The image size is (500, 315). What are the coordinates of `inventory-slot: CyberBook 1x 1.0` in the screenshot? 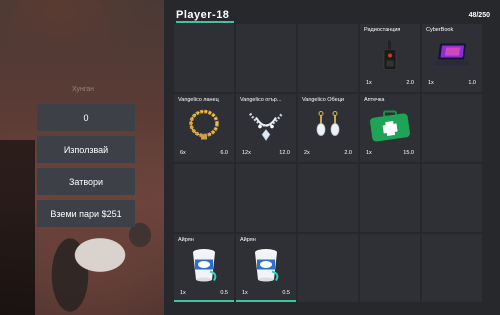 It's located at (452, 58).